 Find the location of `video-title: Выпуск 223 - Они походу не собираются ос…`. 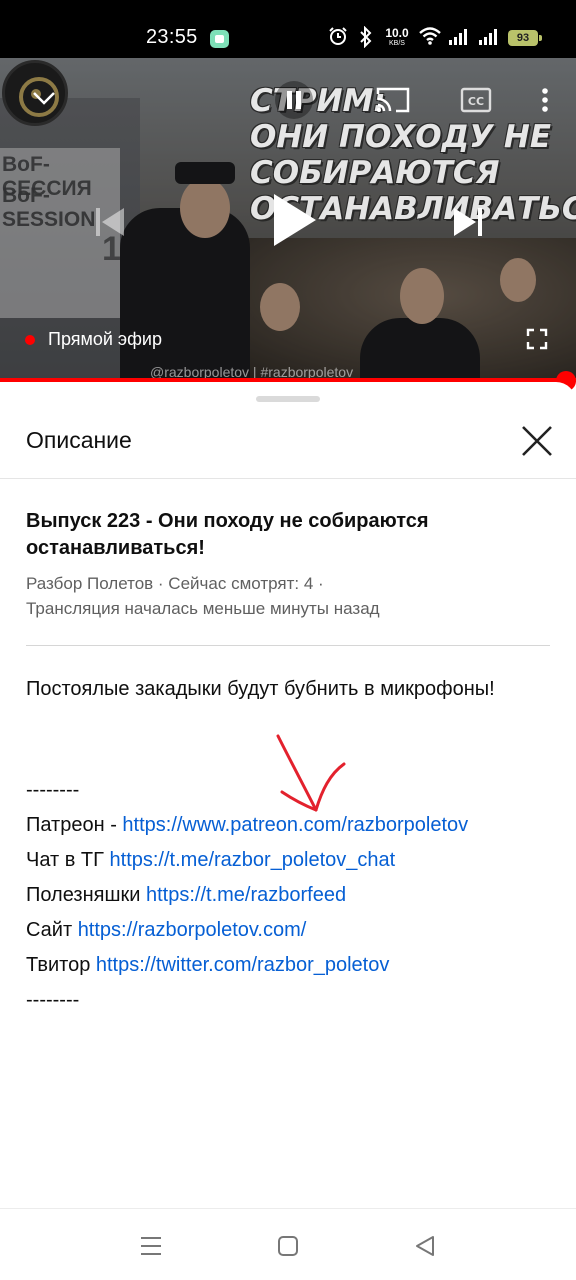

video-title: Выпуск 223 - Они походу не собираются ос… is located at coordinates (227, 534).